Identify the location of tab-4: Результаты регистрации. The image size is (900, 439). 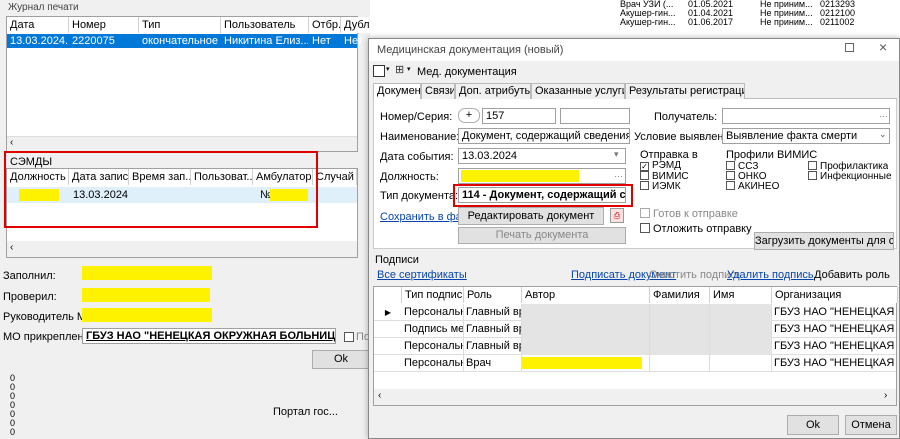
(685, 91).